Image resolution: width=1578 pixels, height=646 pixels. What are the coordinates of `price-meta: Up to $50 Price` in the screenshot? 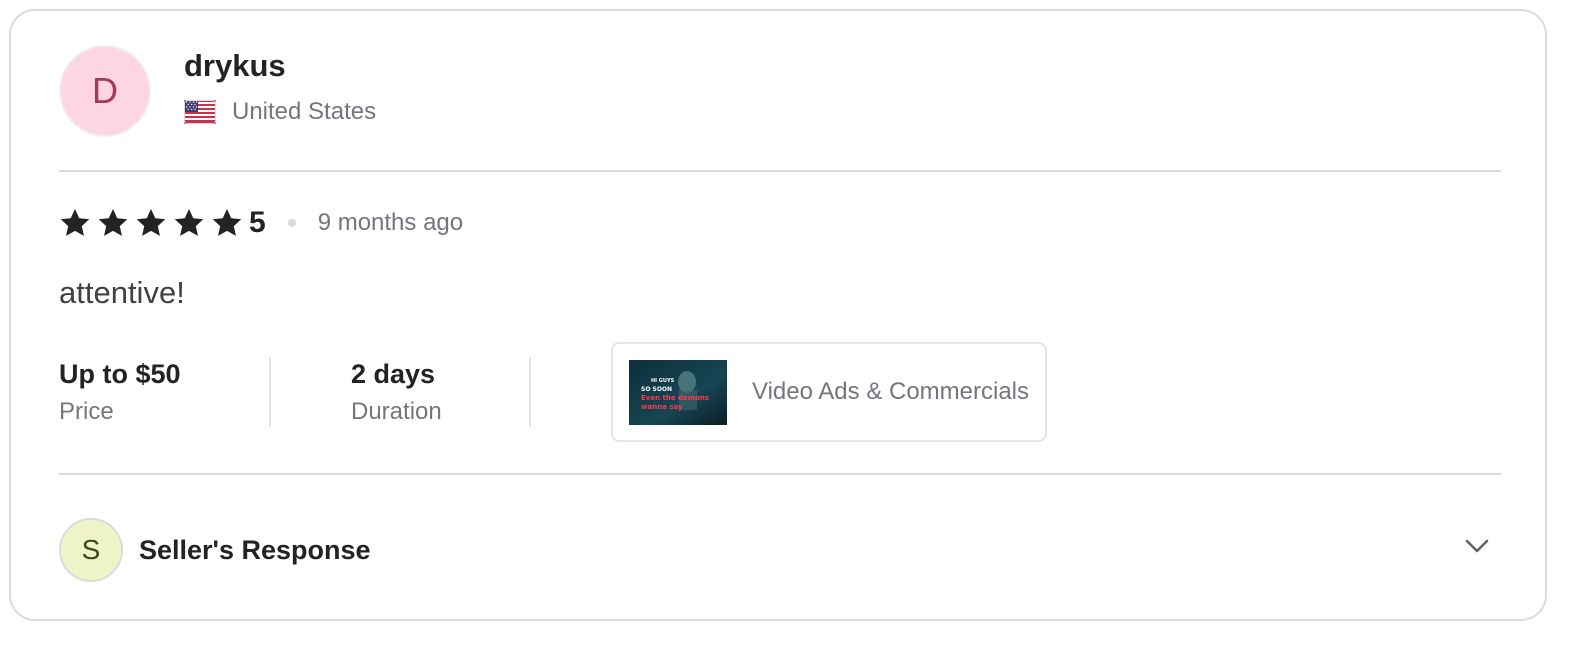 It's located at (164, 392).